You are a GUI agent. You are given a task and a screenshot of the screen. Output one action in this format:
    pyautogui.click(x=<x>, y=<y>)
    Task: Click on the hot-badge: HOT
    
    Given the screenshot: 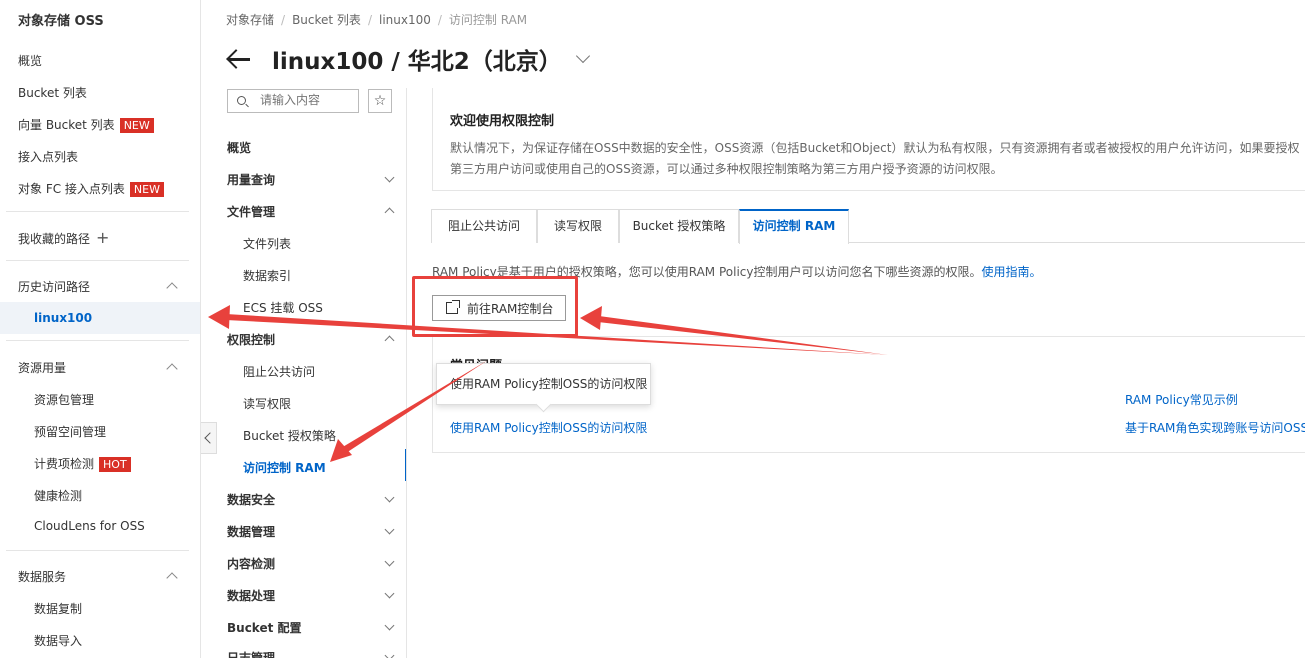 What is the action you would take?
    pyautogui.click(x=115, y=464)
    